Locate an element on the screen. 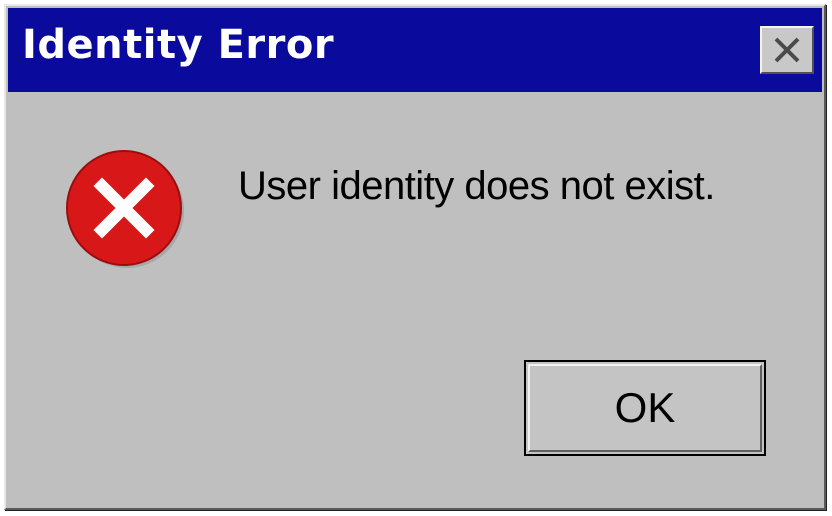 The width and height of the screenshot is (832, 516). ok-button: OK is located at coordinates (645, 408).